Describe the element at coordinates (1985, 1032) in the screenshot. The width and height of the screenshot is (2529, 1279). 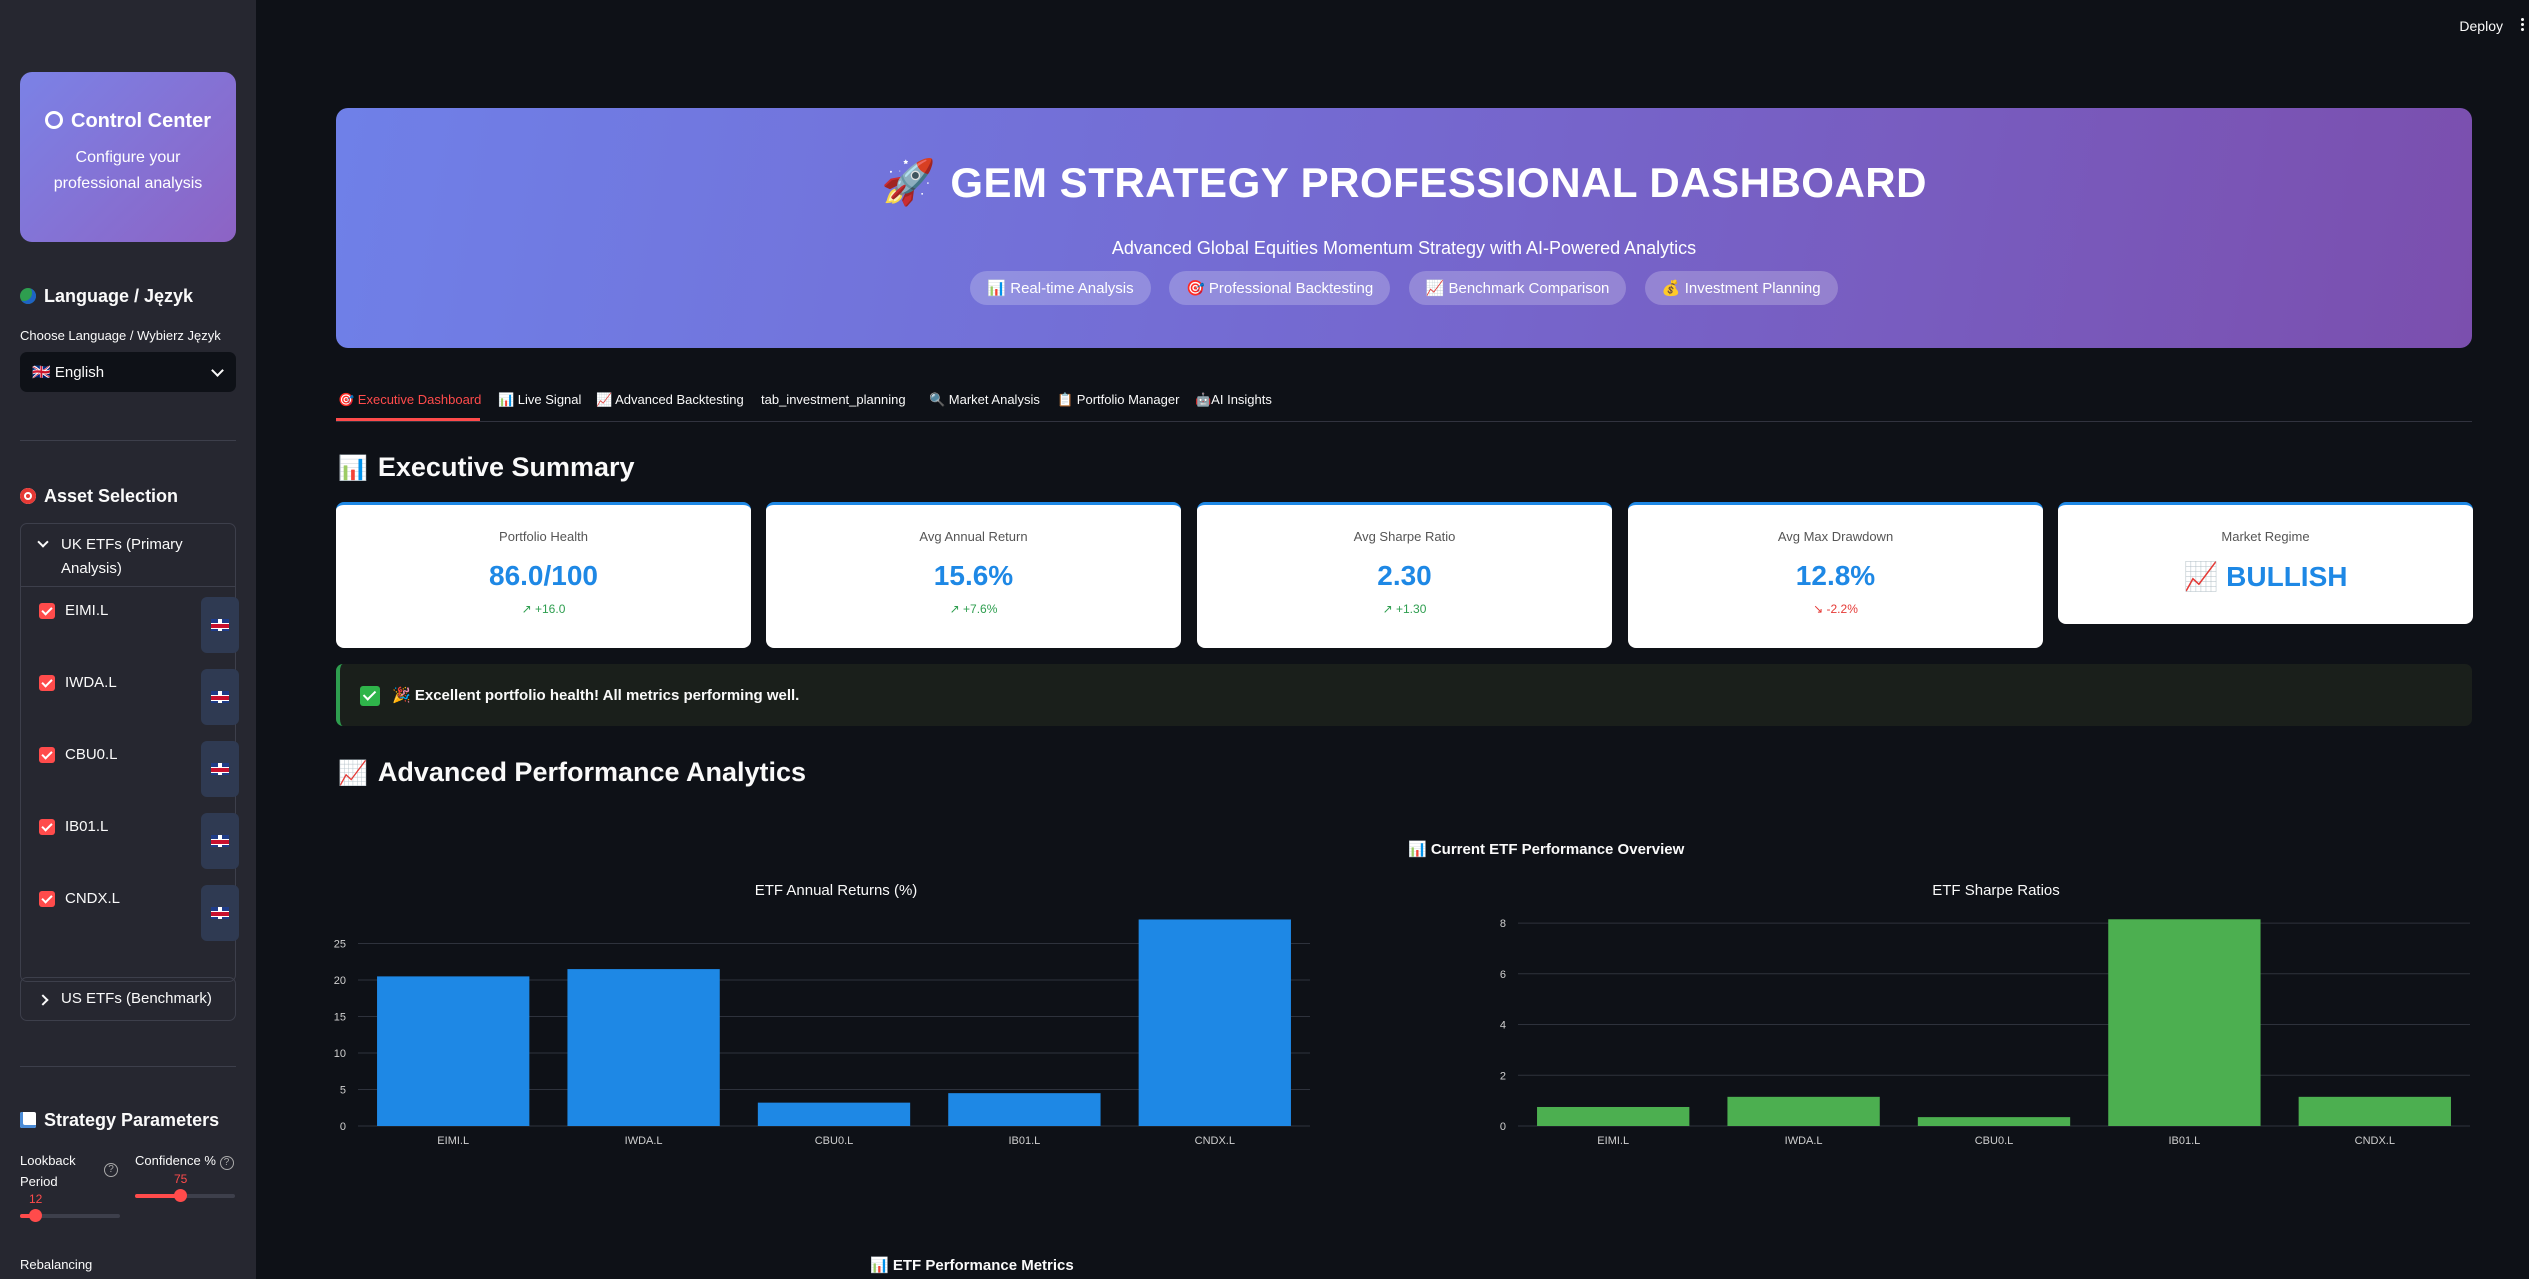
I see `sharpe-bar-chart: 0 2 4 6 8 EIMI.L IWDA.L CBU0.L IB01.L CNDX.L` at that location.